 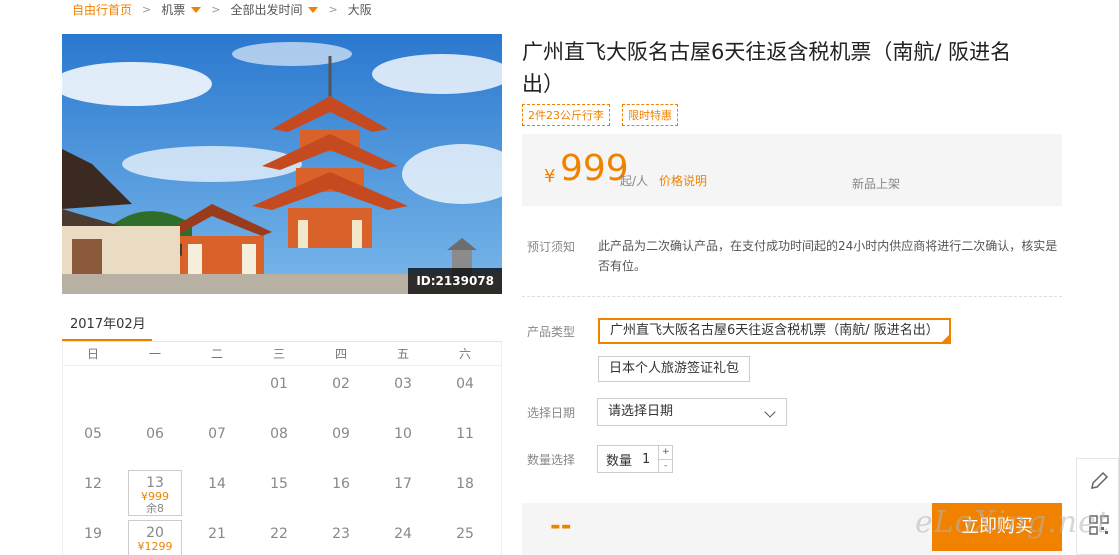 What do you see at coordinates (464, 354) in the screenshot?
I see `weekday-label: 六` at bounding box center [464, 354].